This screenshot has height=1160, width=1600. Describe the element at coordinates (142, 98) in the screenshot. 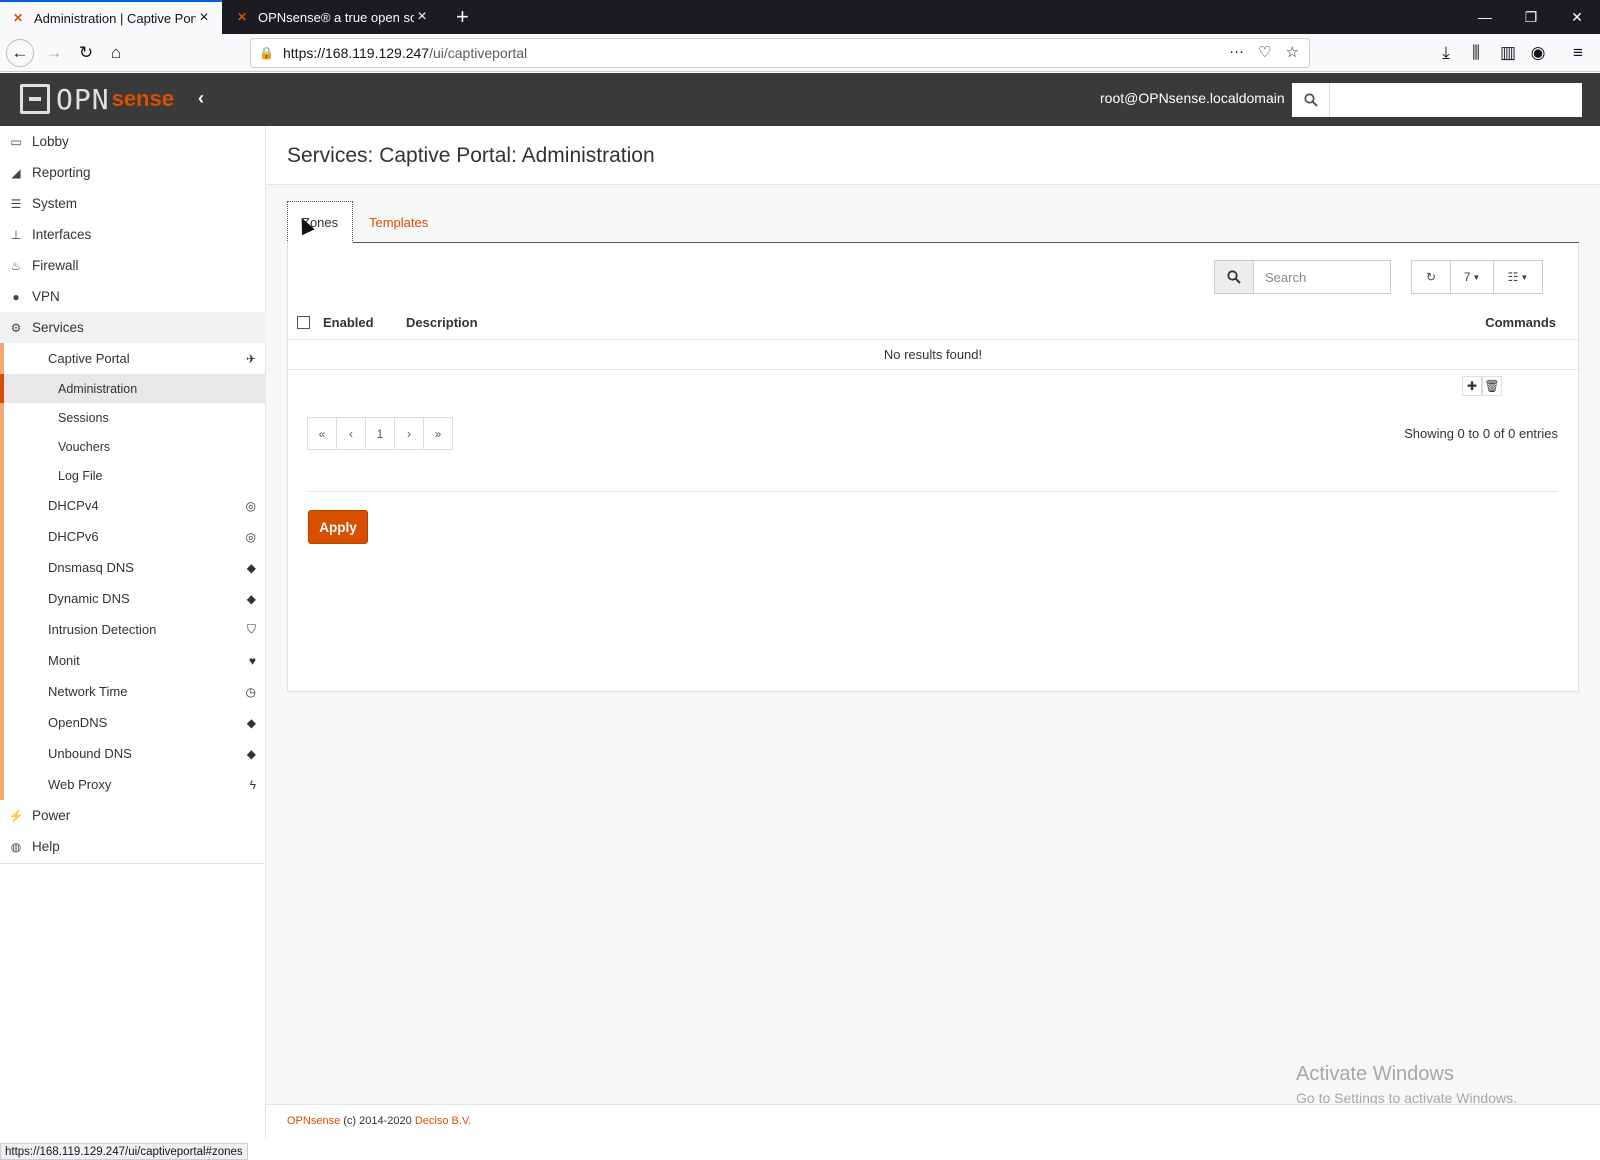

I see `logo-sense-text: sense` at that location.